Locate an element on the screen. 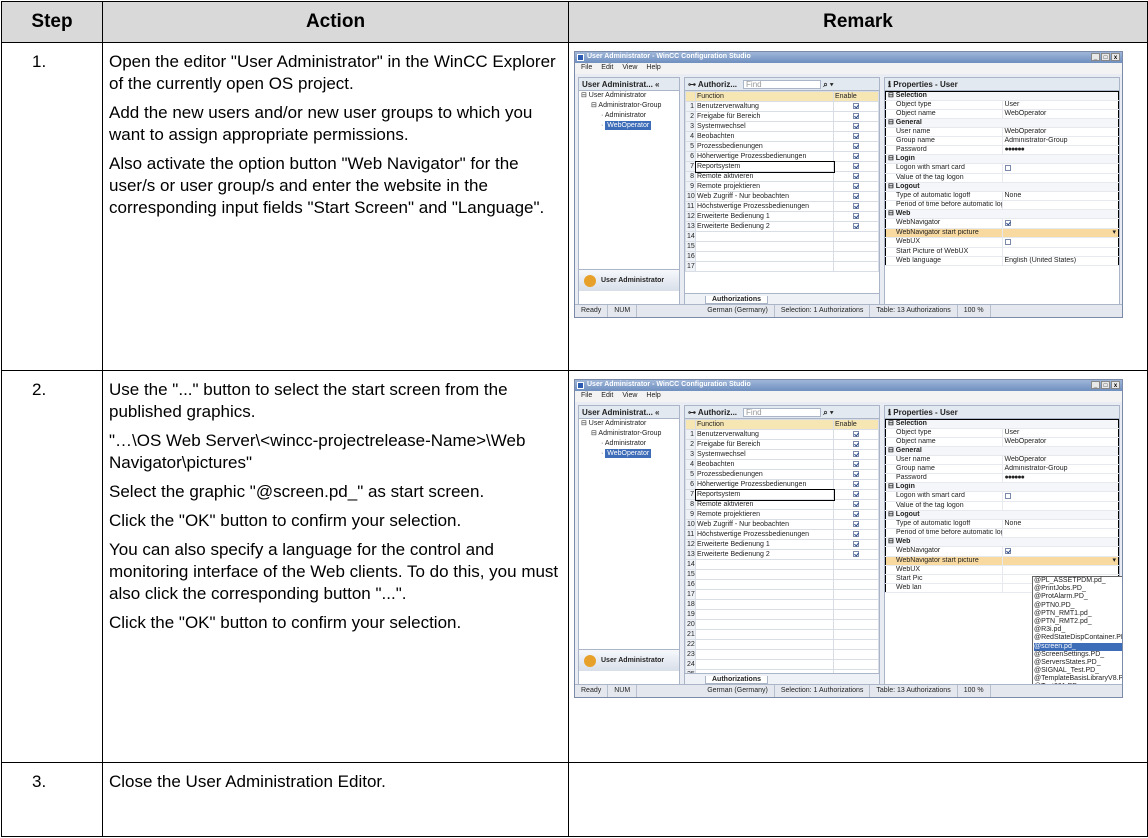 This screenshot has width=1148, height=838. table-row: 7 Reportsystem is located at coordinates (782, 494).